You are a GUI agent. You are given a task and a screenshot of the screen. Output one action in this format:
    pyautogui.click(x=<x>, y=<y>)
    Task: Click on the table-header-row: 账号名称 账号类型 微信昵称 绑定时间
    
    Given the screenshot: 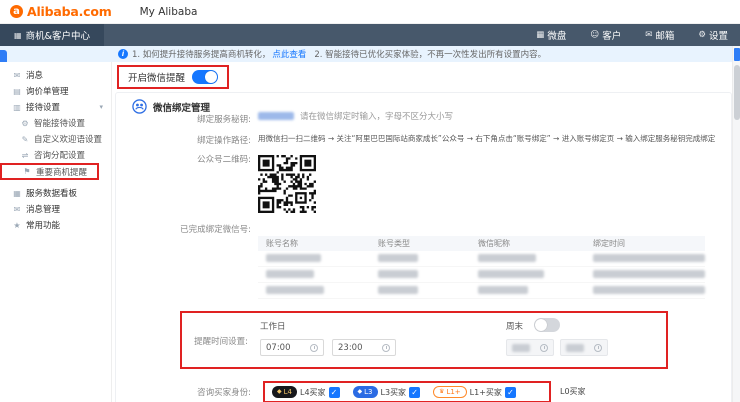 What is the action you would take?
    pyautogui.click(x=481, y=243)
    